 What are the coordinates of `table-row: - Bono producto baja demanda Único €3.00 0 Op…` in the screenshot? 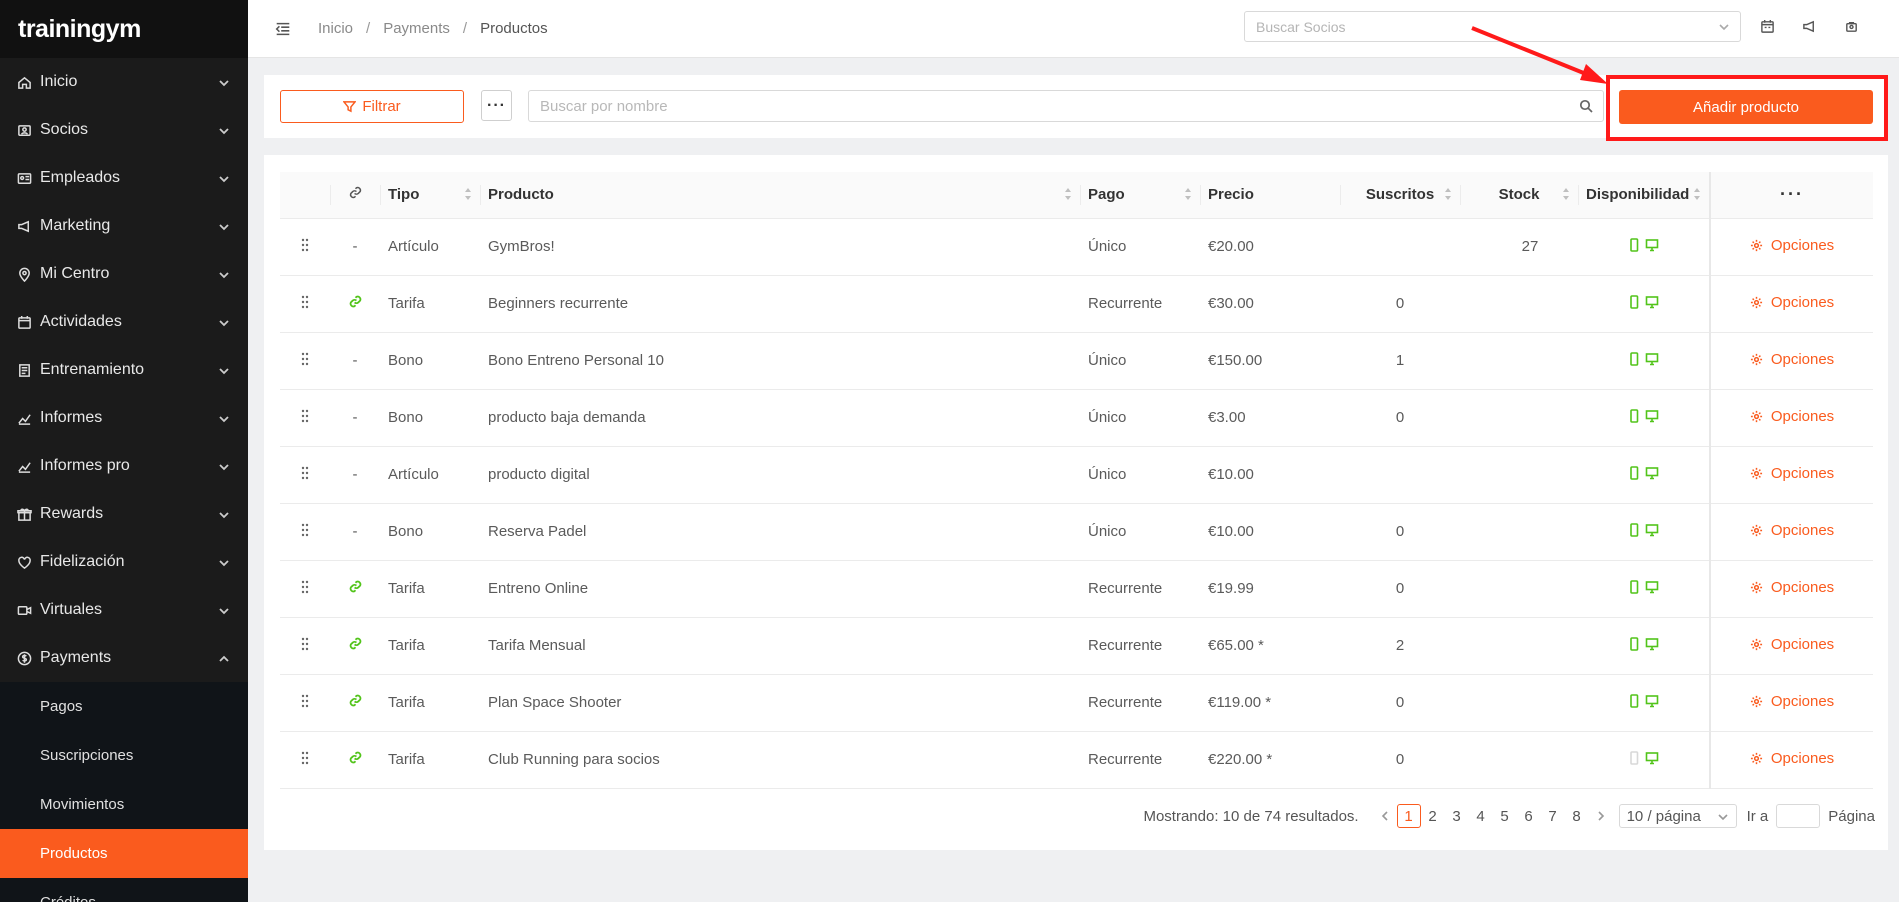 It's located at (1076, 418).